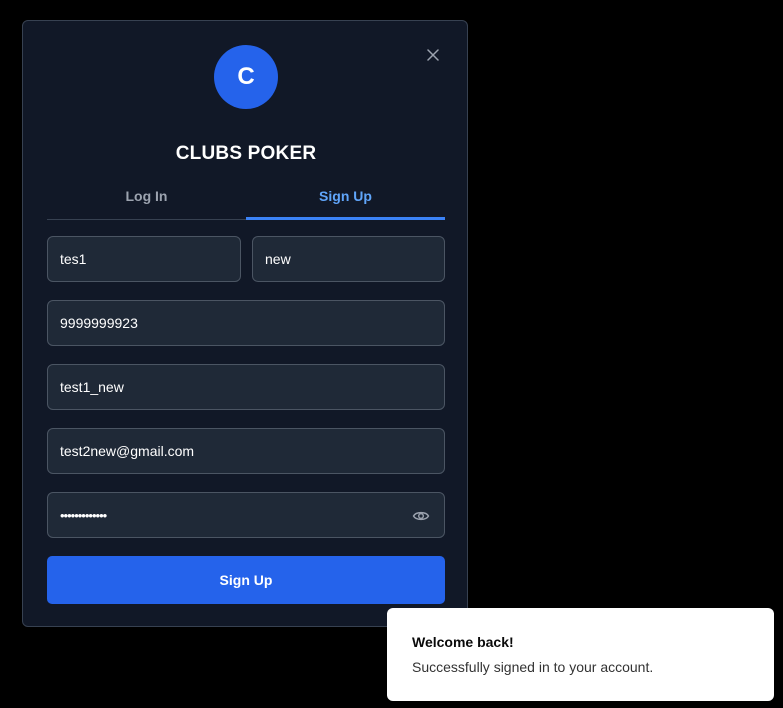  What do you see at coordinates (246, 451) in the screenshot?
I see `email-field: test2new@gmail.com` at bounding box center [246, 451].